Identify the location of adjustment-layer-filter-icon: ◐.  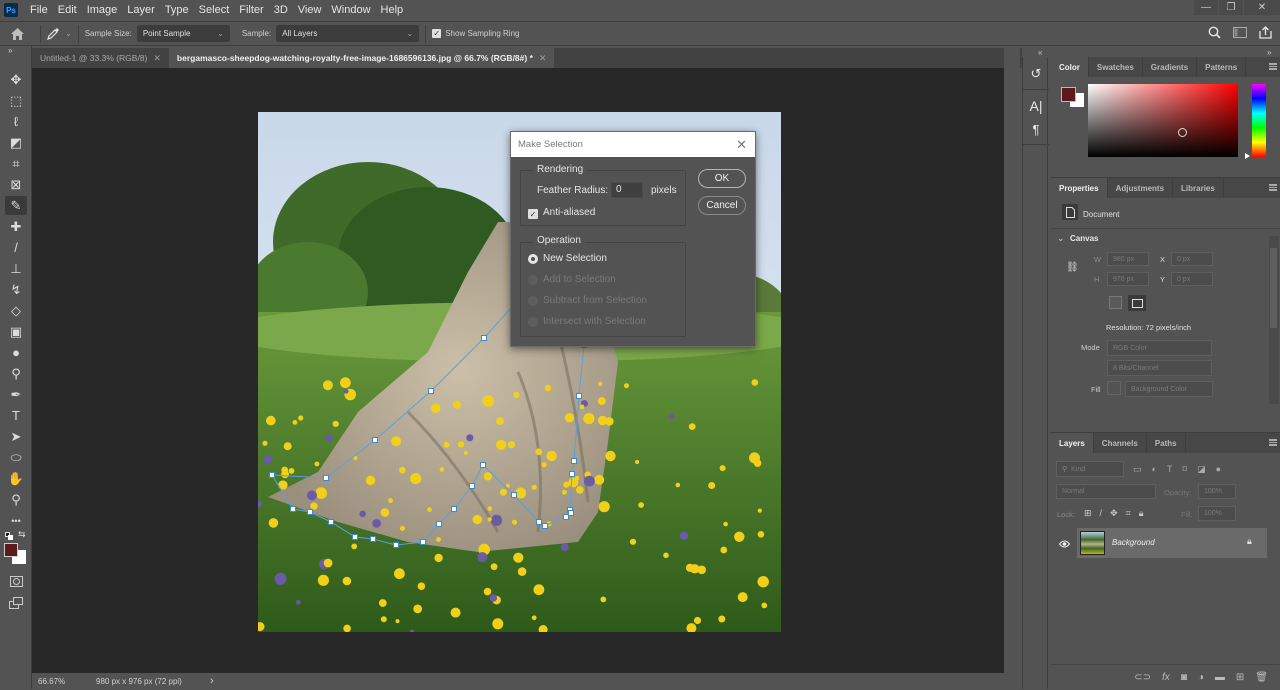
(1154, 469).